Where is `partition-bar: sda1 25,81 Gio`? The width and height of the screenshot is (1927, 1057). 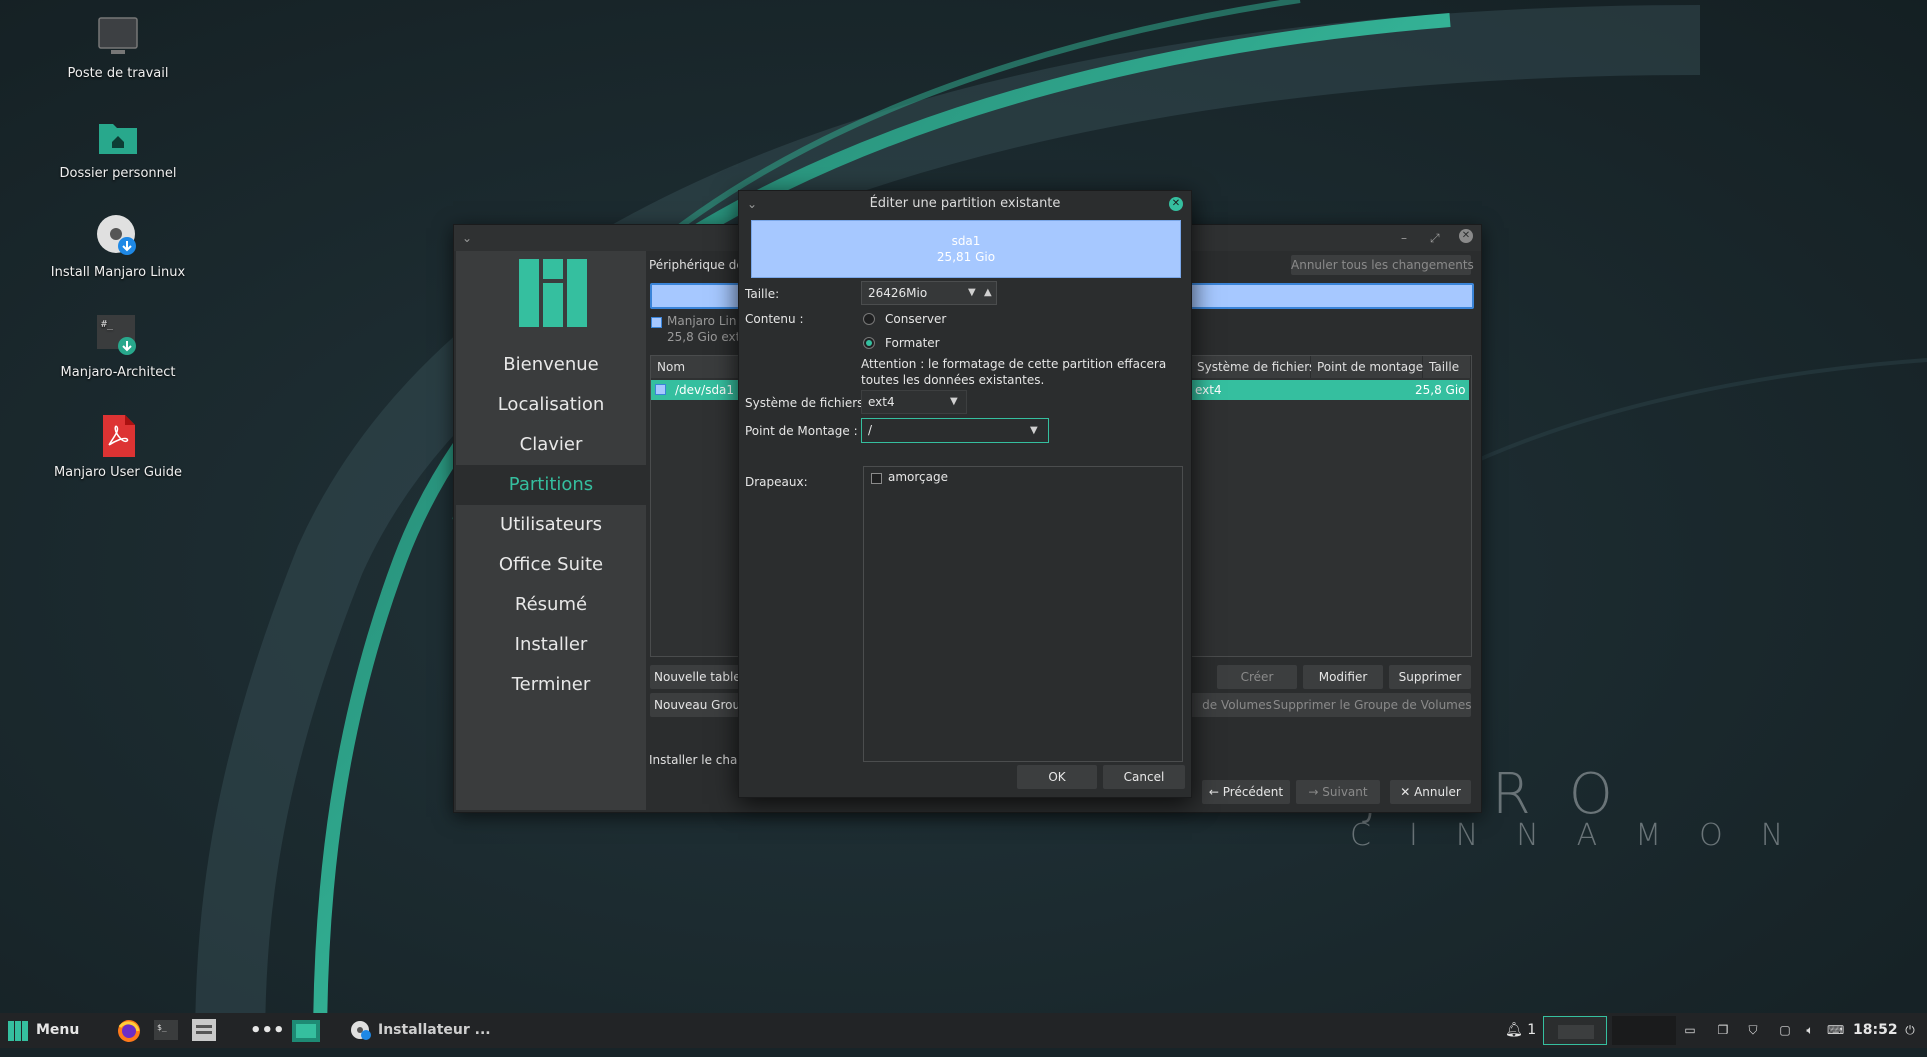 partition-bar: sda1 25,81 Gio is located at coordinates (966, 249).